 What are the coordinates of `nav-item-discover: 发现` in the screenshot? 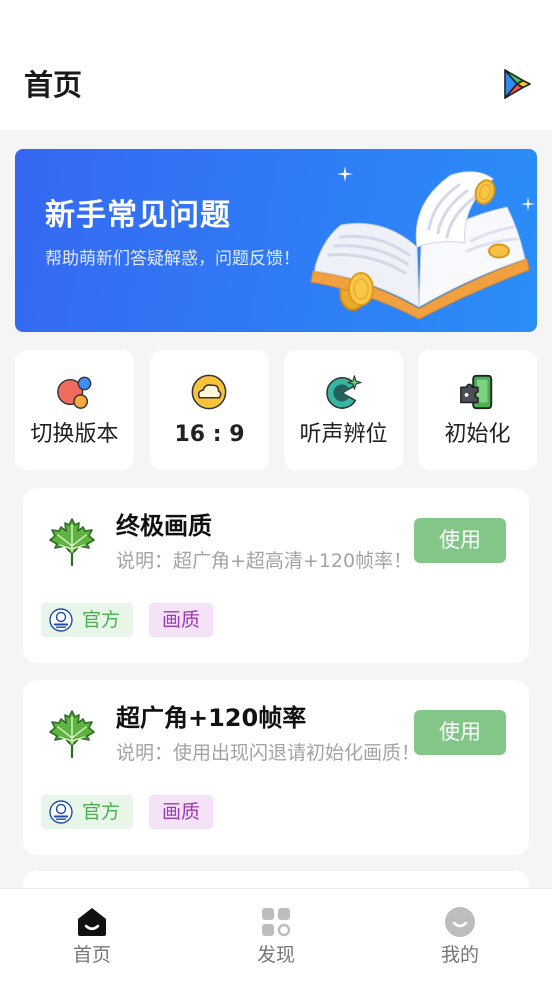 It's located at (276, 935).